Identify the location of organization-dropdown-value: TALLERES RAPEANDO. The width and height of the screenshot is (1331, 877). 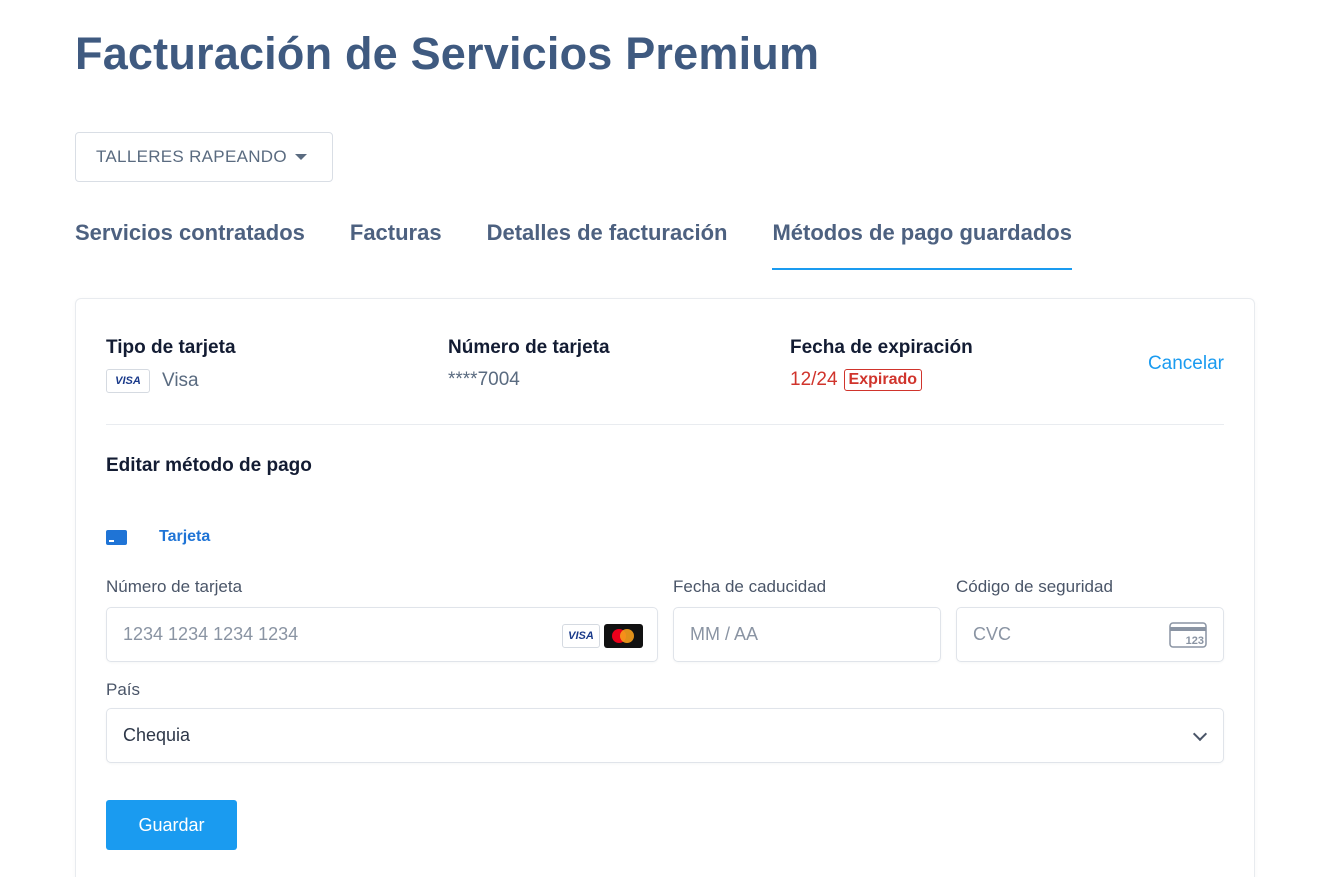
(191, 156).